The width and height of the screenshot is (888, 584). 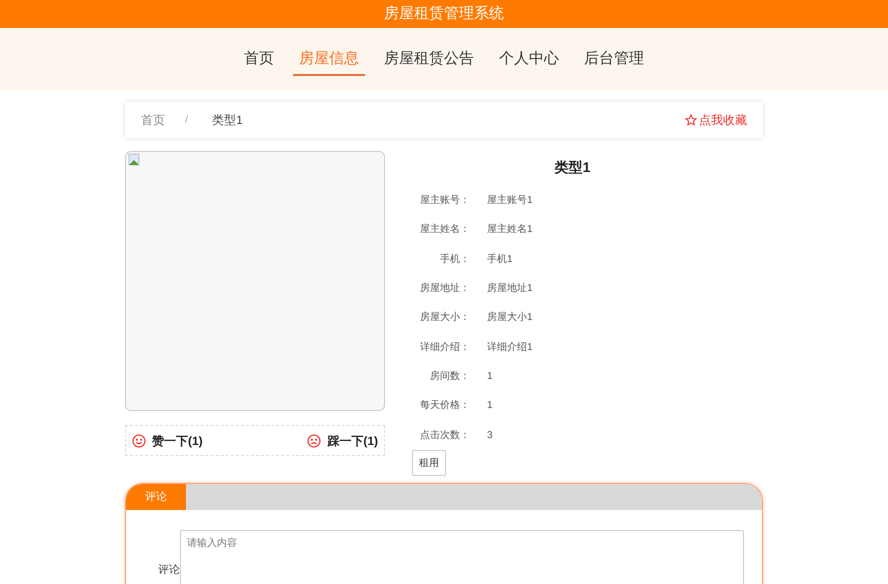 What do you see at coordinates (153, 120) in the screenshot?
I see `breadcrumb-link: 首页` at bounding box center [153, 120].